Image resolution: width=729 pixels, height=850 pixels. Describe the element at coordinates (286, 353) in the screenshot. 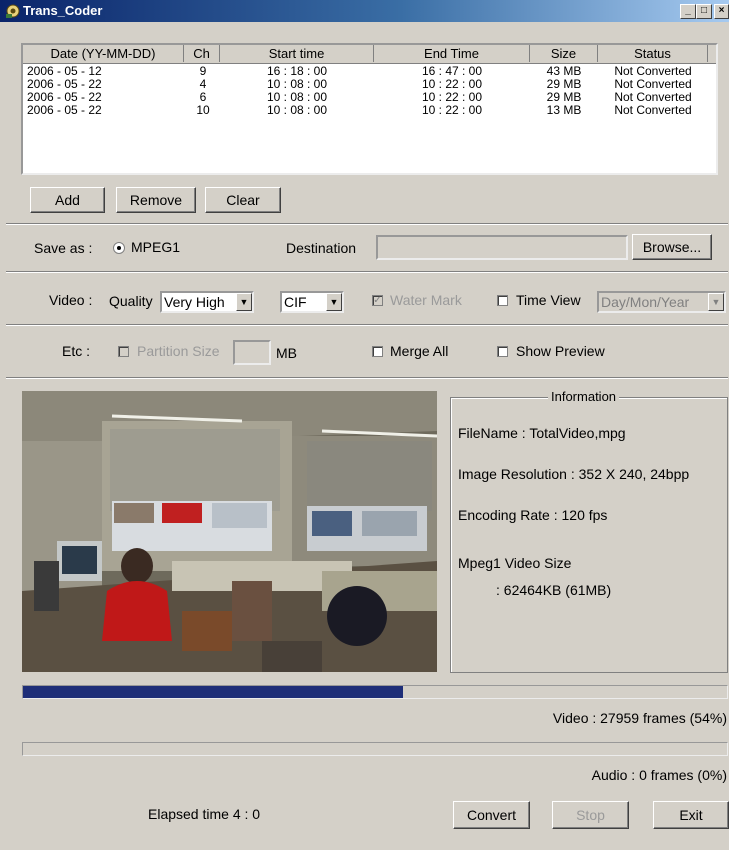

I see `partition-unit: MB` at that location.